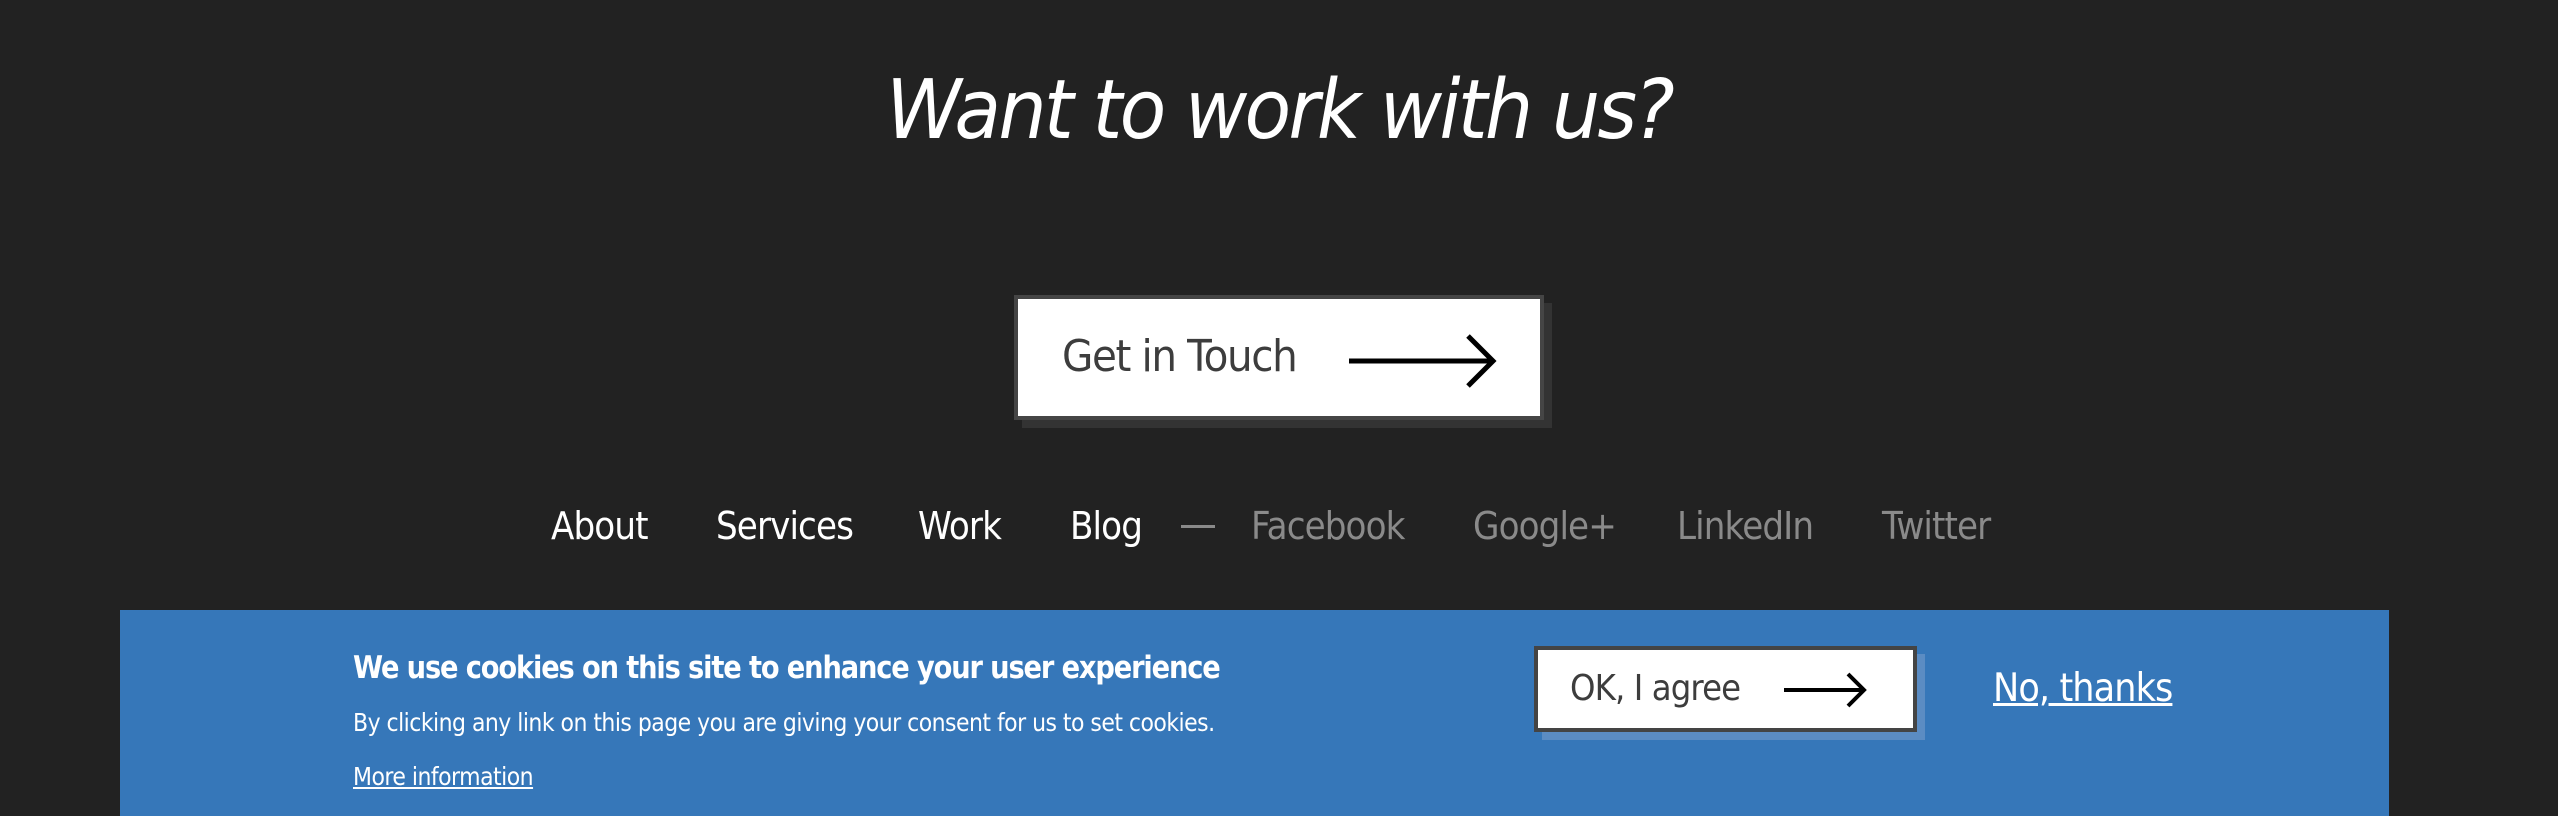  What do you see at coordinates (1745, 526) in the screenshot?
I see `social-link-linkedin: LinkedIn` at bounding box center [1745, 526].